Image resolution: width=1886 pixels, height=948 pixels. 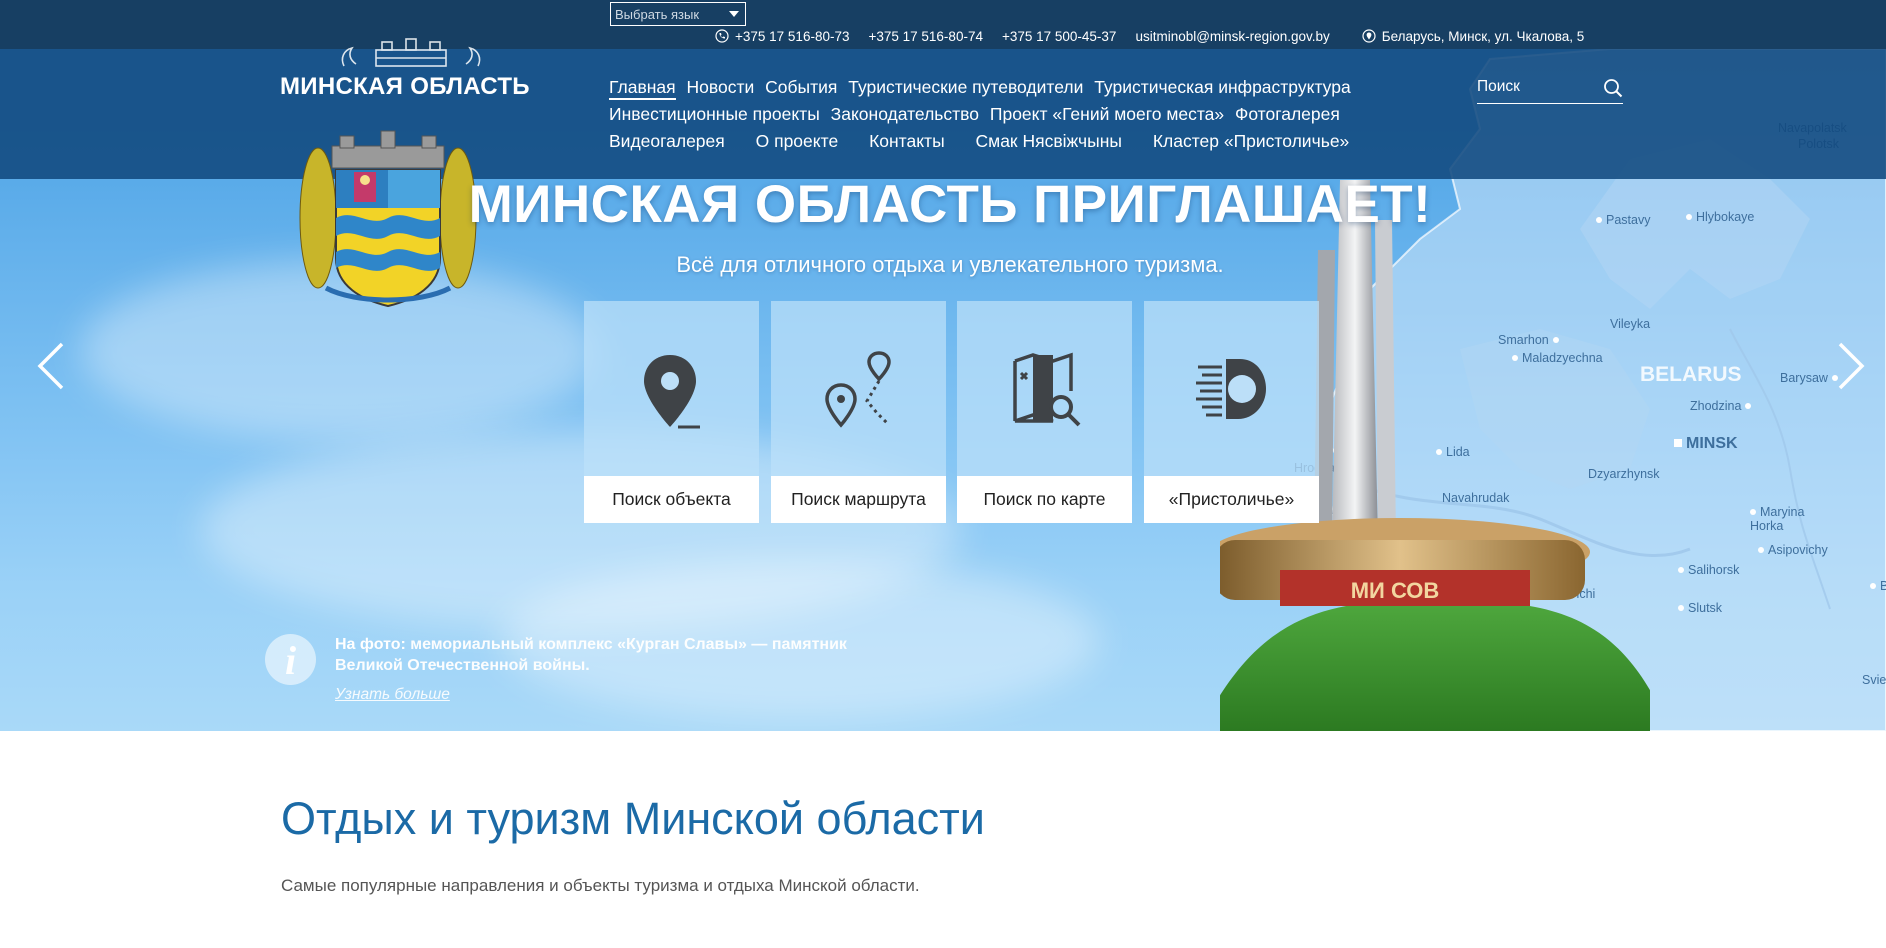 I want to click on map-search-icon, so click(x=1046, y=389).